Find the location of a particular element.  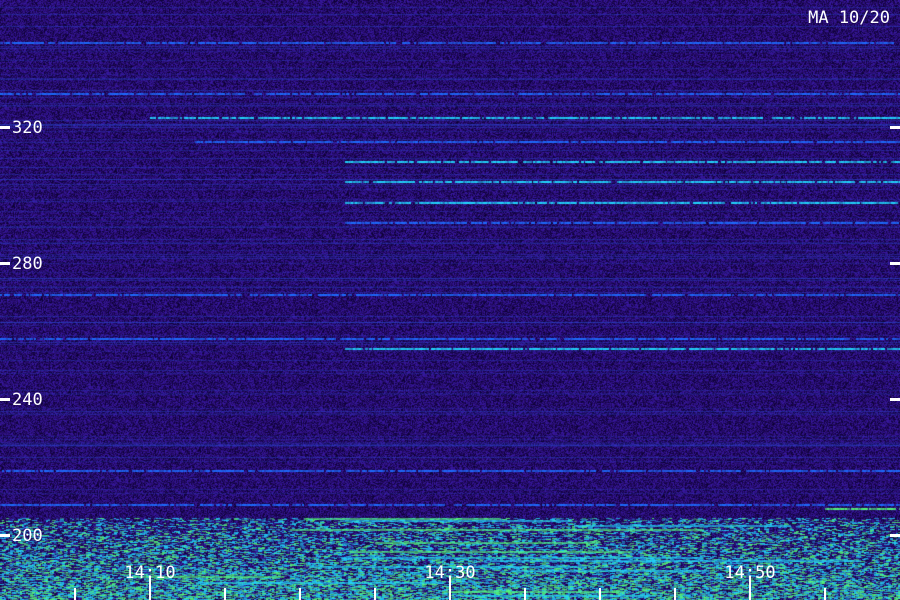

x-tick-label: 14:50 is located at coordinates (749, 573).